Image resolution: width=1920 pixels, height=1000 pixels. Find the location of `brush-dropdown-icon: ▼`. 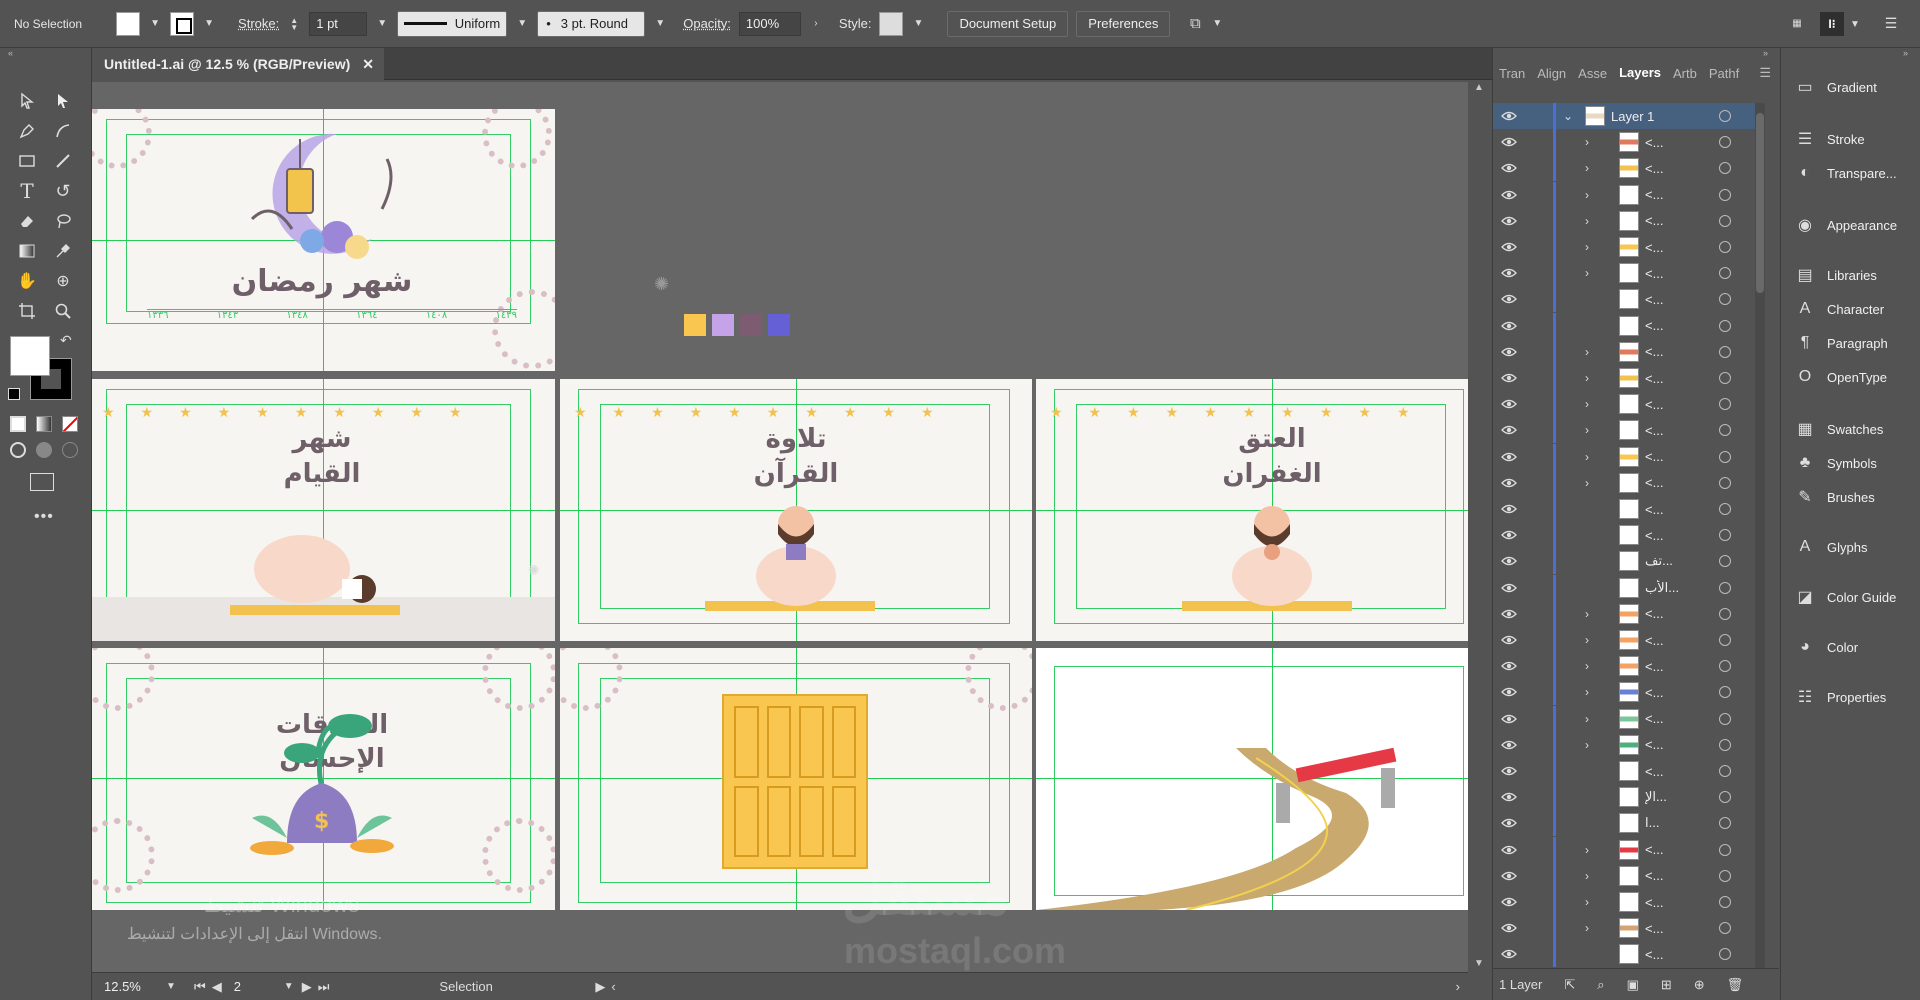

brush-dropdown-icon: ▼ is located at coordinates (660, 24).